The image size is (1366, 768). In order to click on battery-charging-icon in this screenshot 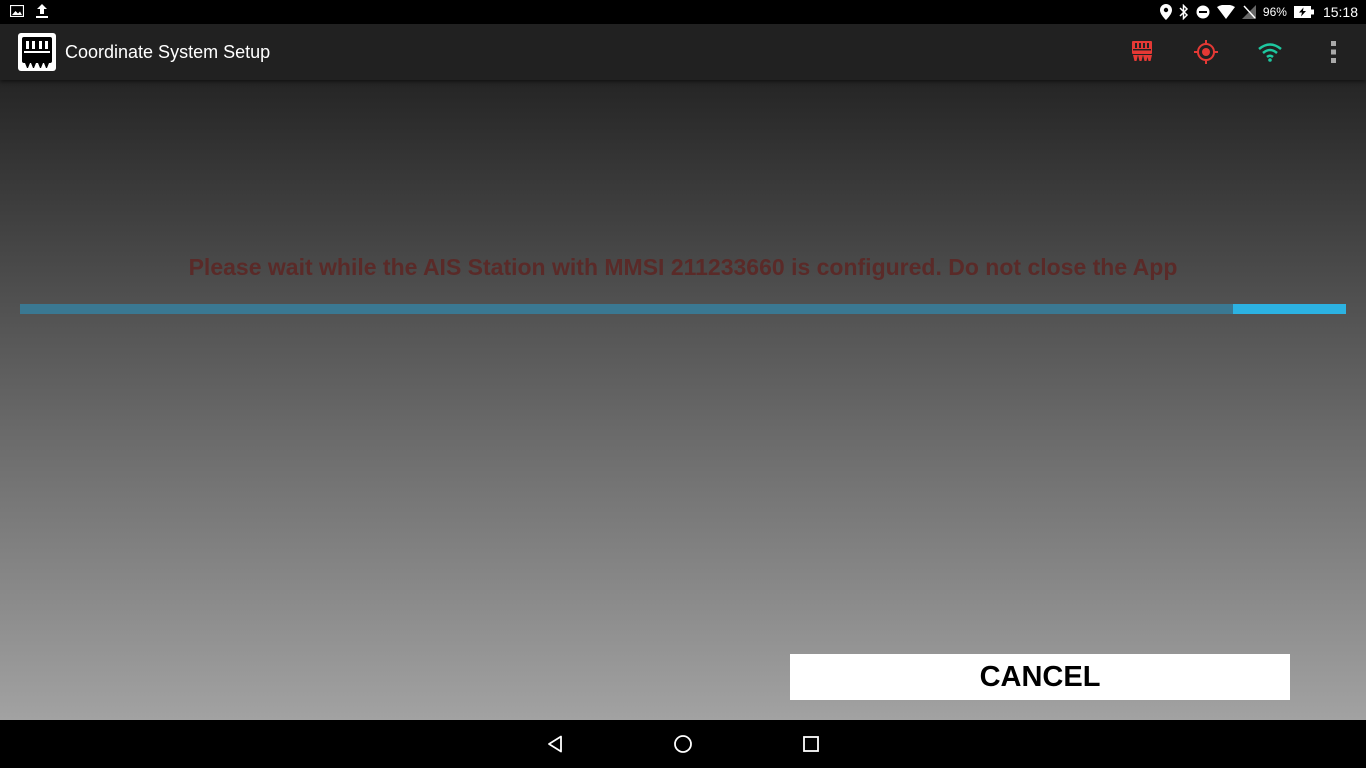, I will do `click(1303, 12)`.